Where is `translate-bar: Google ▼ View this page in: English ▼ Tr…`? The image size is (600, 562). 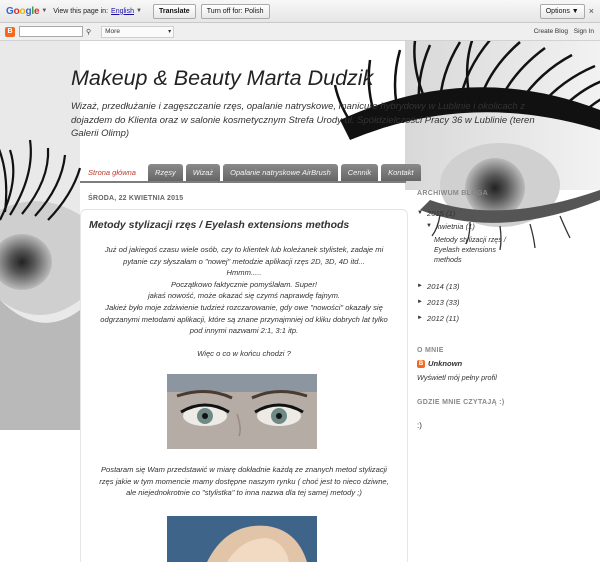
translate-bar: Google ▼ View this page in: English ▼ Tr… is located at coordinates (300, 11).